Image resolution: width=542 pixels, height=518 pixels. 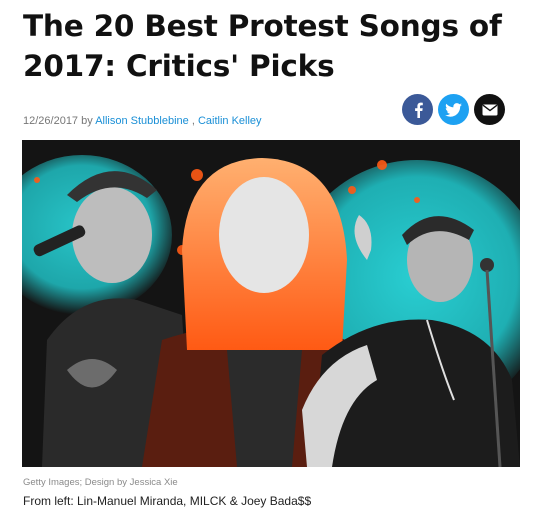 I want to click on share-buttons, so click(x=453, y=109).